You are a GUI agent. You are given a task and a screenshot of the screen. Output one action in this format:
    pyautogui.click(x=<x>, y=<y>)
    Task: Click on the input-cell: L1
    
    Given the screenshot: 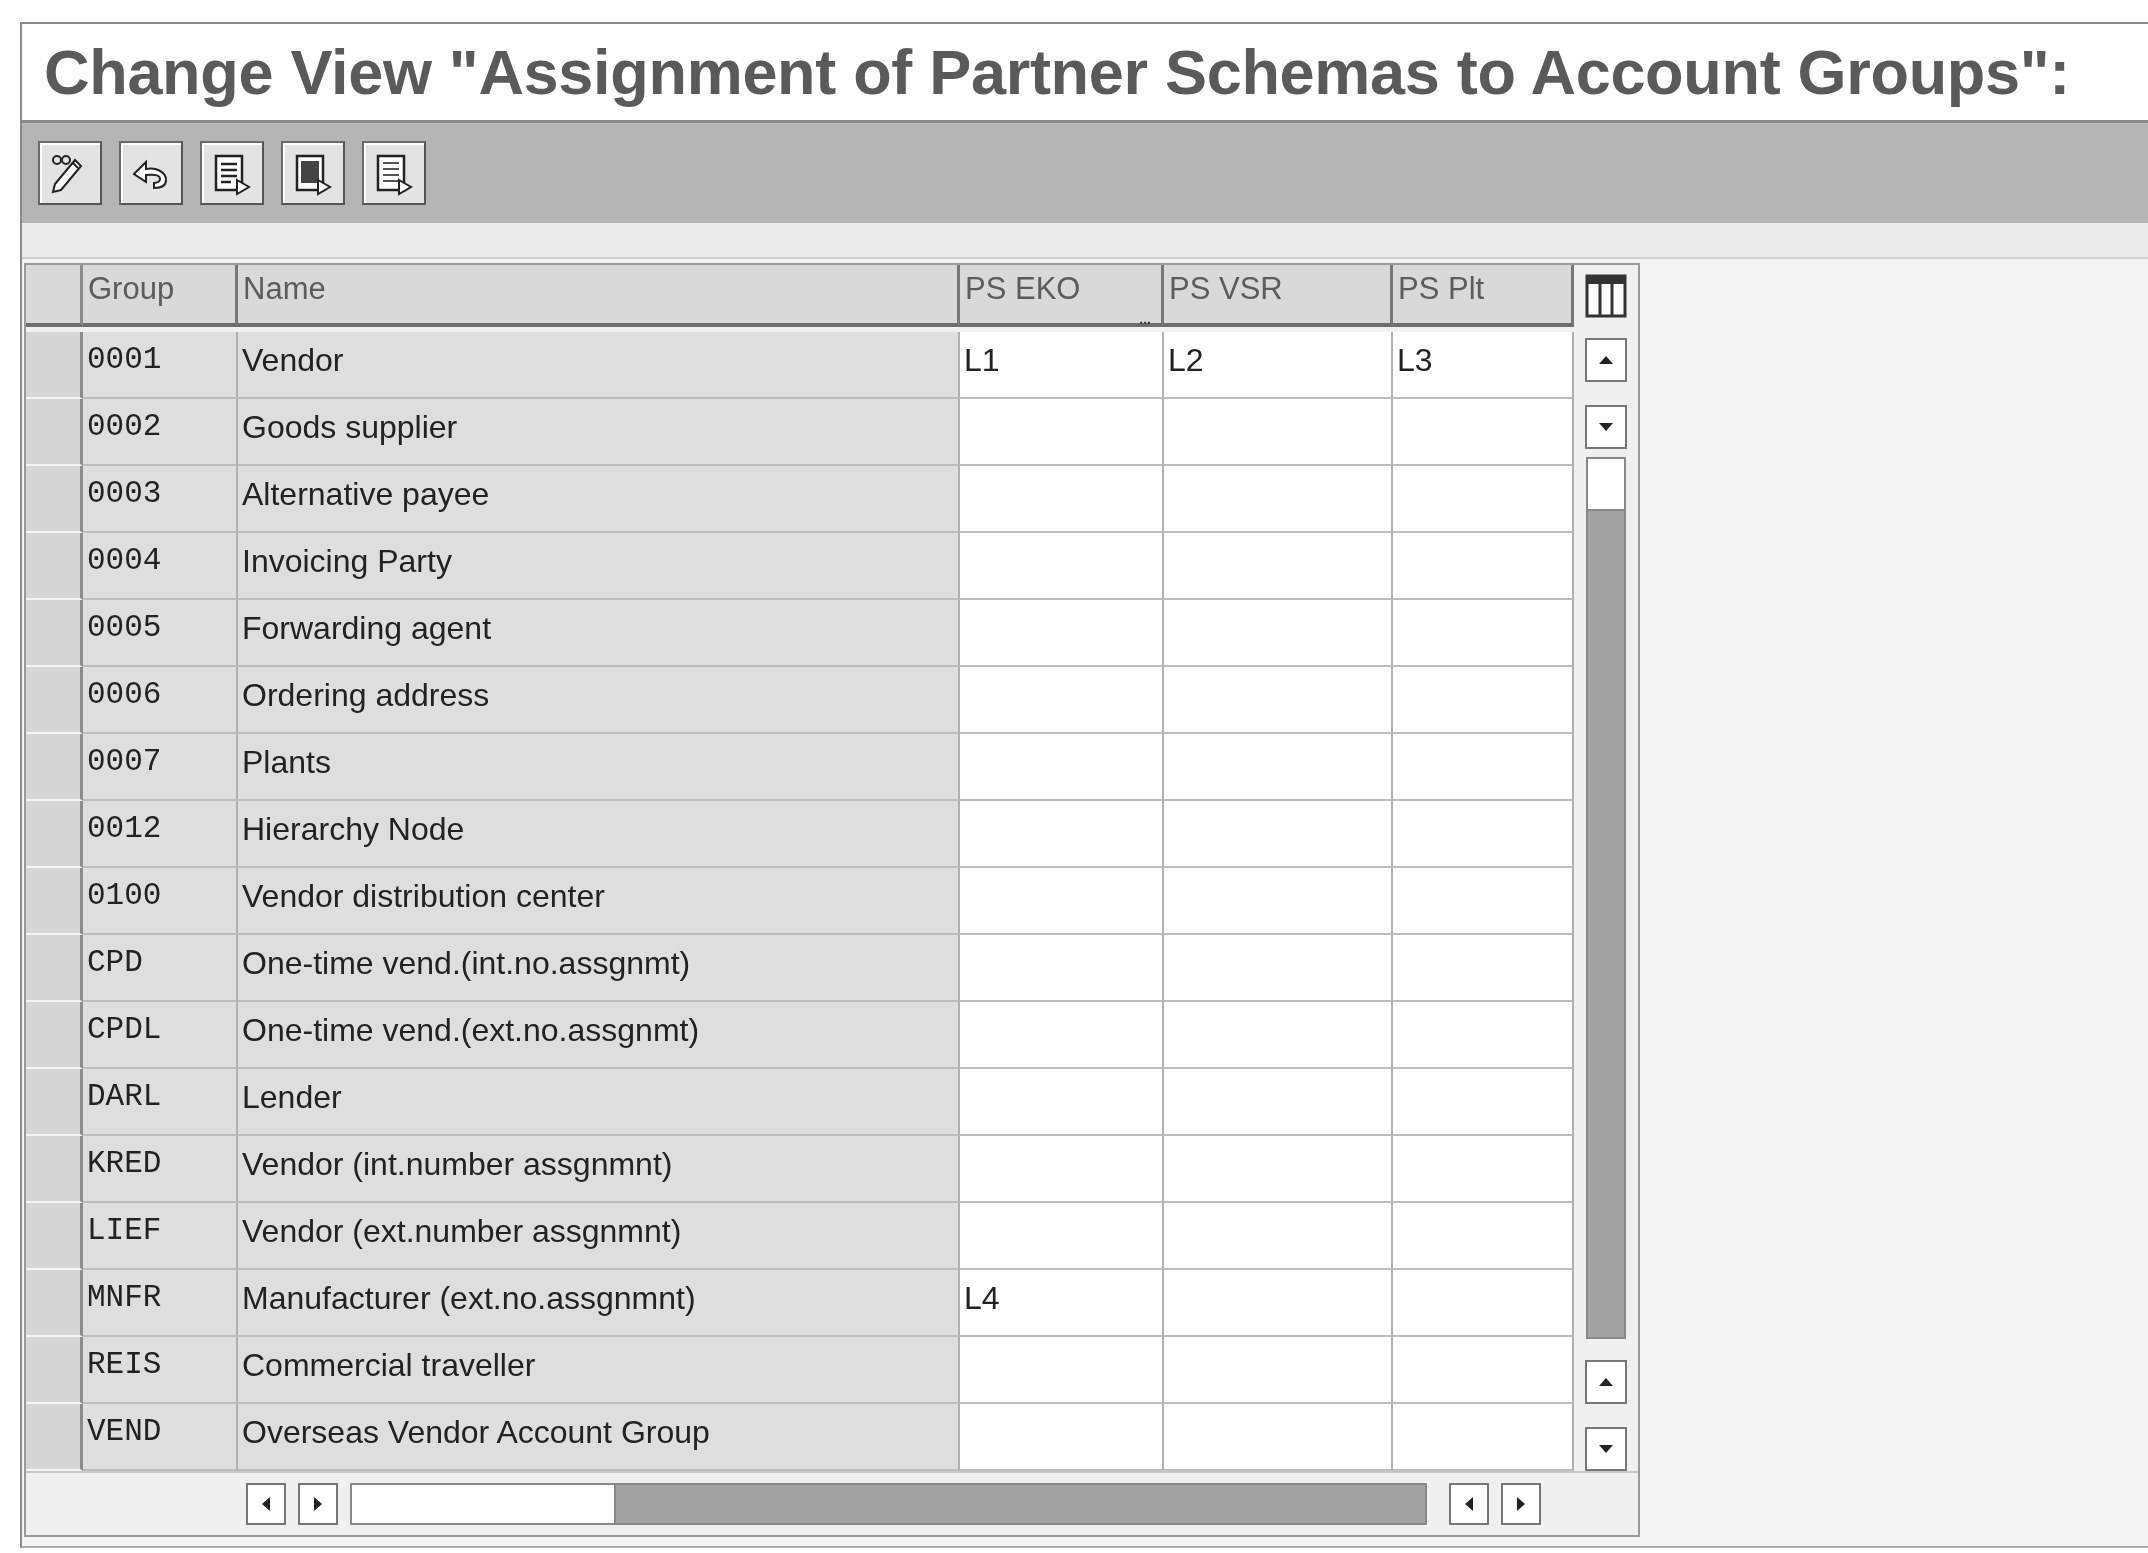 What is the action you would take?
    pyautogui.click(x=1062, y=365)
    